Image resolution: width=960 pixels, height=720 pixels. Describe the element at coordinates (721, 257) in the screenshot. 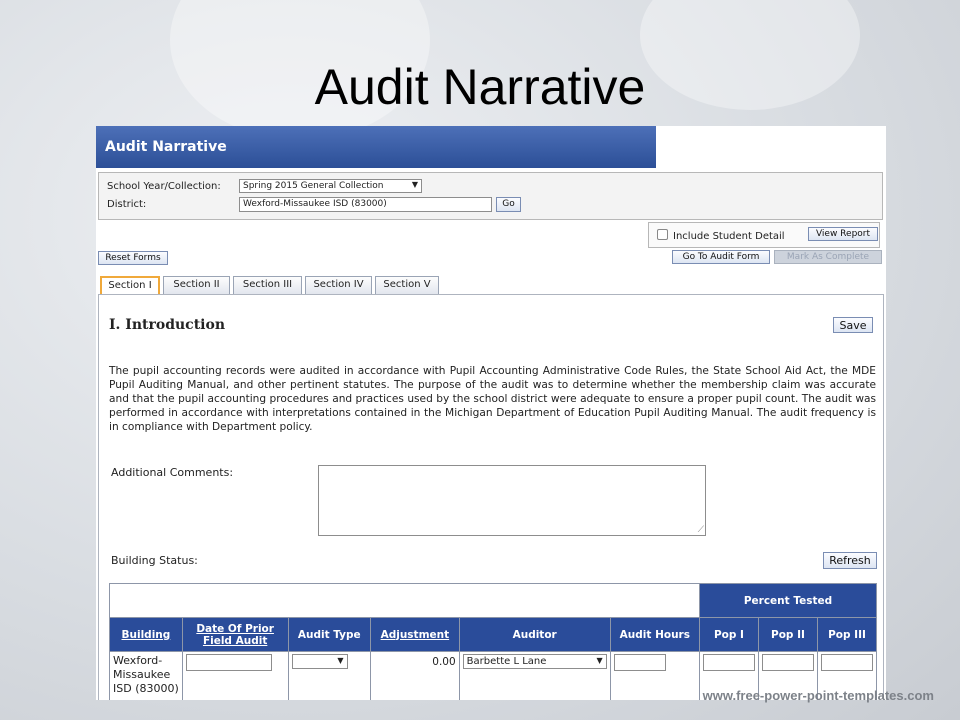

I see `go-to-audit-form-button: Go To Audit Form` at that location.